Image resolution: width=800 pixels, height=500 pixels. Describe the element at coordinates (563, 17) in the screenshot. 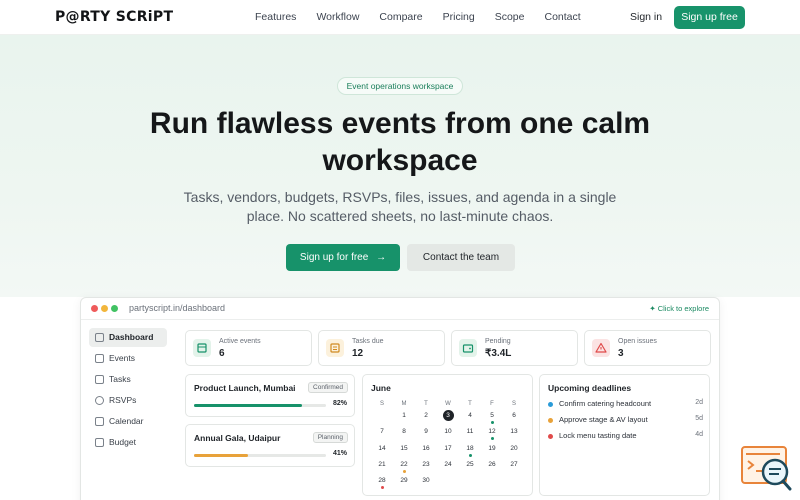

I see `nav-link-contact: Contact` at that location.